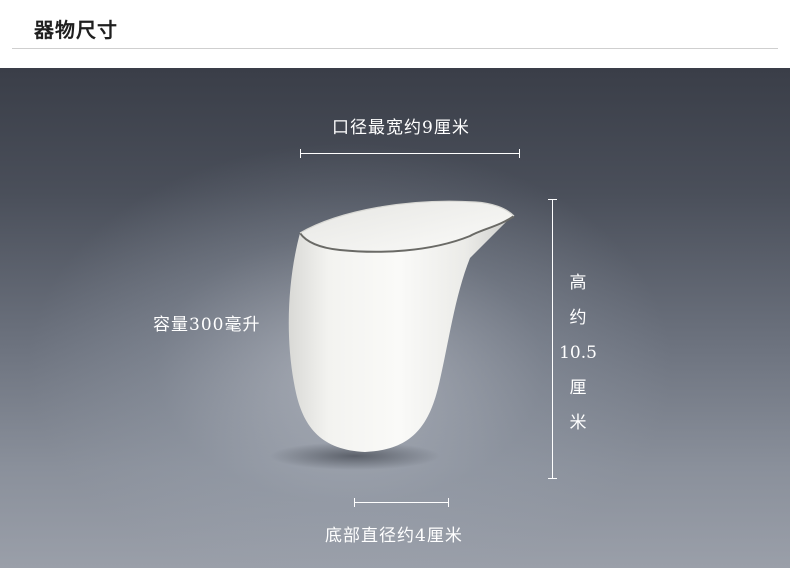 This screenshot has width=790, height=568. Describe the element at coordinates (578, 423) in the screenshot. I see `height-label-char: 米` at that location.